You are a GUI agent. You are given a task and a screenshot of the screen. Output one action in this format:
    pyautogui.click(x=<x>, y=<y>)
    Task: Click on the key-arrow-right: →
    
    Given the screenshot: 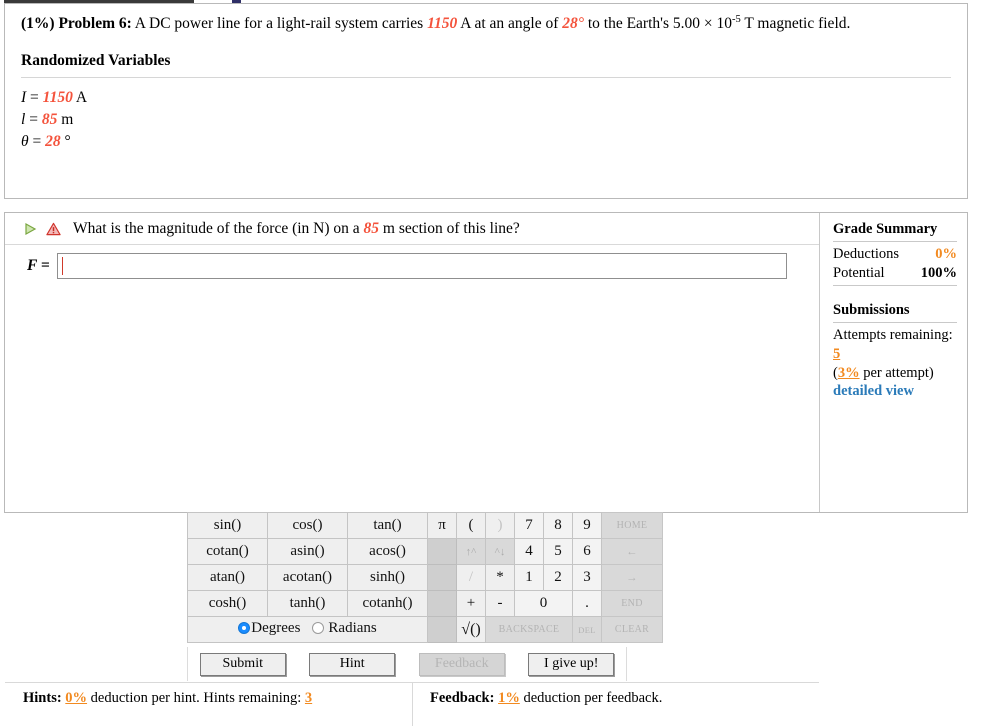 What is the action you would take?
    pyautogui.click(x=632, y=577)
    